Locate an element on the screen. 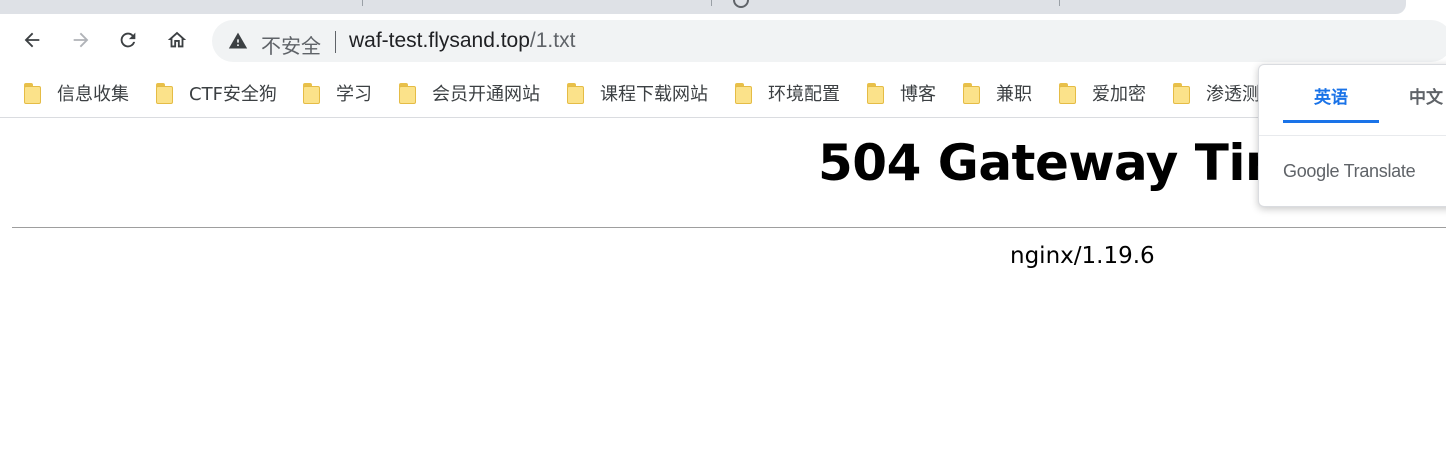 The height and width of the screenshot is (475, 1446). bookmark-label: 学习 is located at coordinates (354, 94).